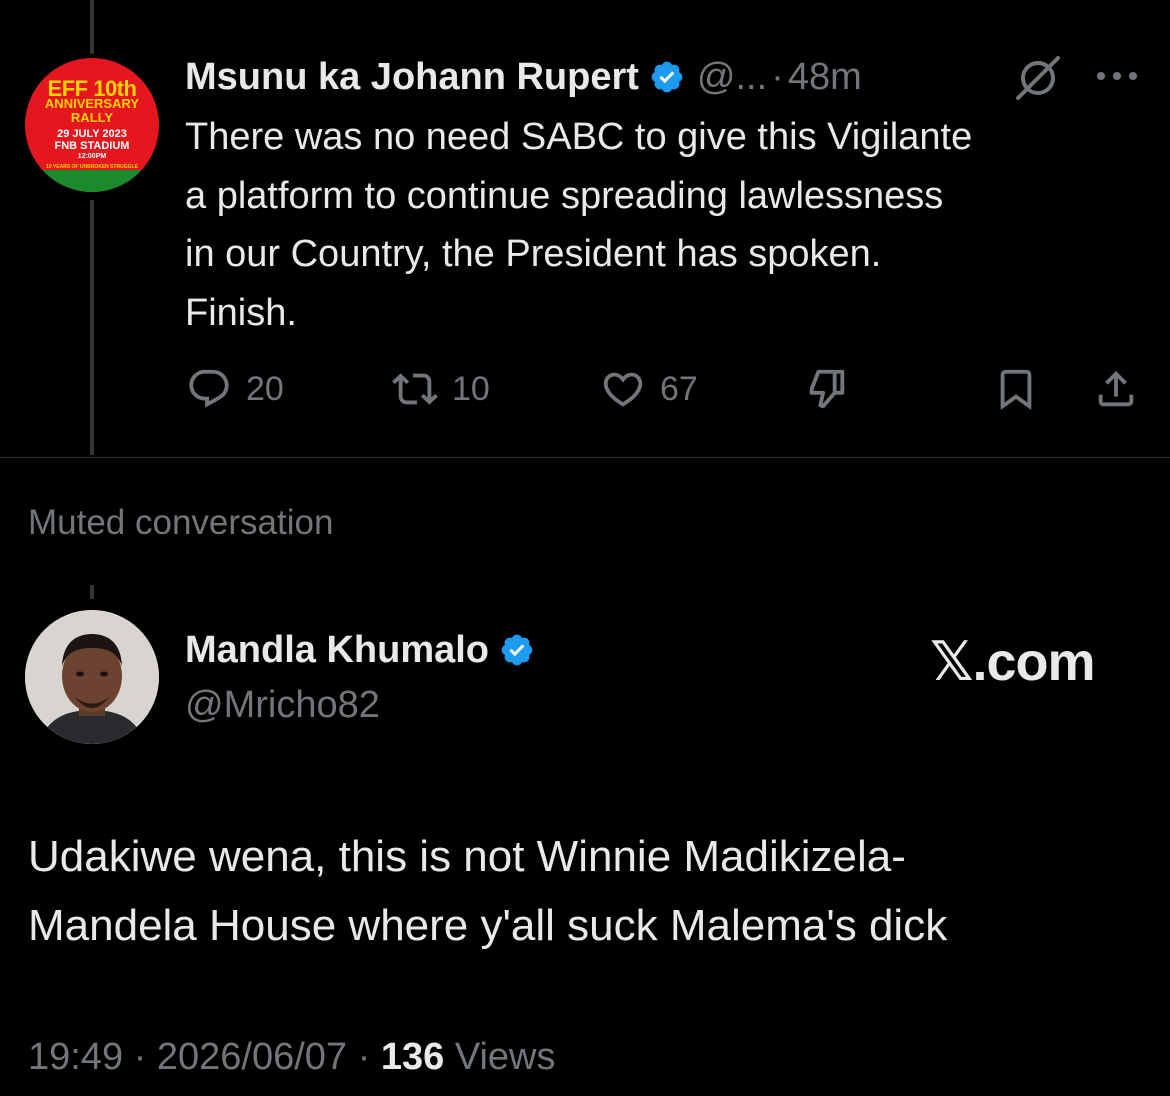 The height and width of the screenshot is (1096, 1170). Describe the element at coordinates (92, 117) in the screenshot. I see `avatar-text: RALLY` at that location.